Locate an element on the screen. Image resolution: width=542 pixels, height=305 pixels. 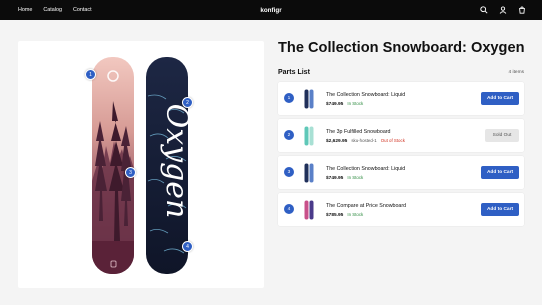
parts-count: 4 items is located at coordinates (516, 72).